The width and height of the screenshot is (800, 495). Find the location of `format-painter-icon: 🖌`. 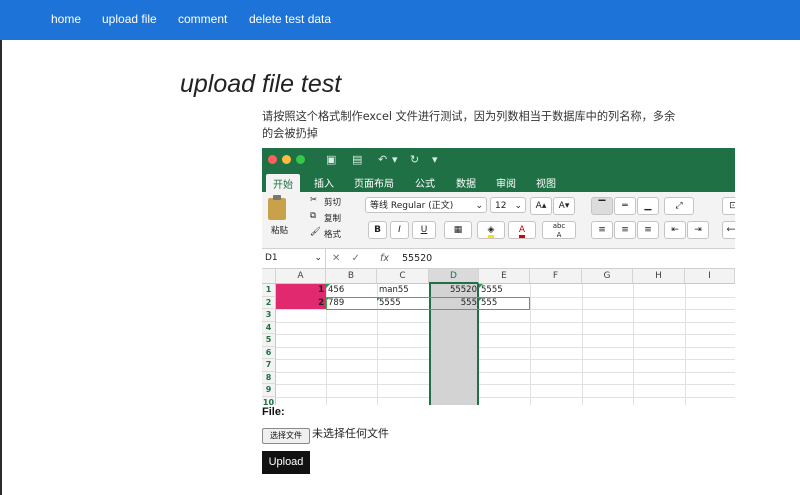

format-painter-icon: 🖌 is located at coordinates (315, 232).